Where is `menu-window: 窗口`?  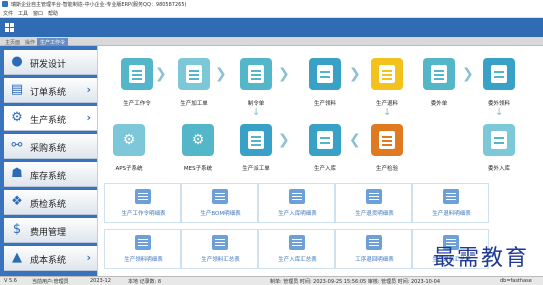
menu-window: 窗口 is located at coordinates (38, 13).